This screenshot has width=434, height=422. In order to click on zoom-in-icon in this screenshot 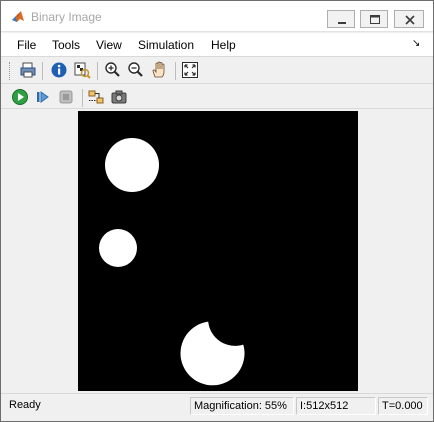, I will do `click(112, 69)`.